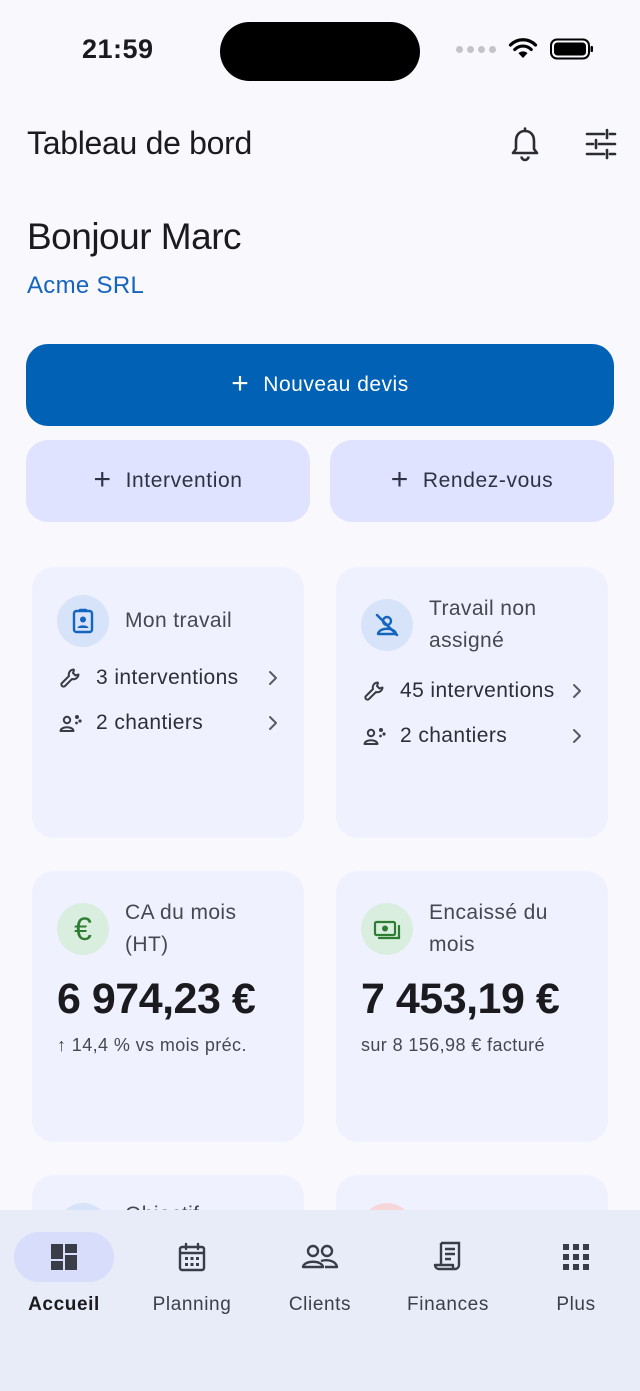  What do you see at coordinates (64, 1304) in the screenshot?
I see `nav-label: Accueil` at bounding box center [64, 1304].